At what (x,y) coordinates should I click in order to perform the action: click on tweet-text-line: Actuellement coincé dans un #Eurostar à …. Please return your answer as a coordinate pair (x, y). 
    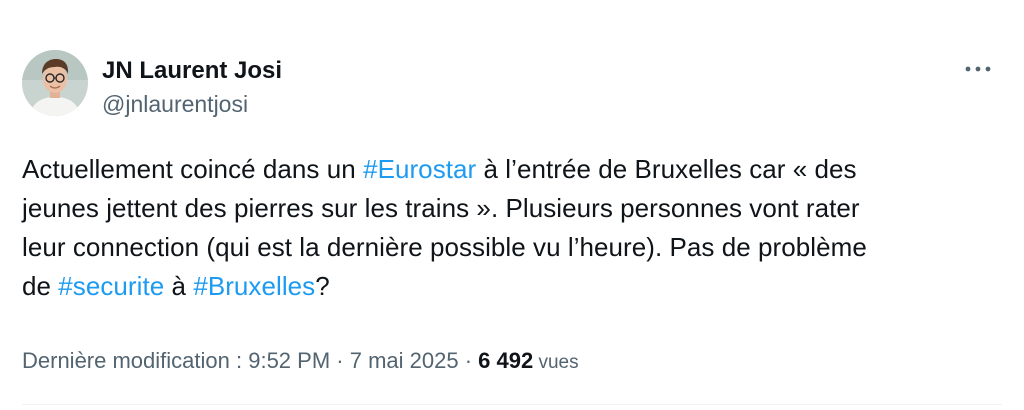
    Looking at the image, I should click on (517, 169).